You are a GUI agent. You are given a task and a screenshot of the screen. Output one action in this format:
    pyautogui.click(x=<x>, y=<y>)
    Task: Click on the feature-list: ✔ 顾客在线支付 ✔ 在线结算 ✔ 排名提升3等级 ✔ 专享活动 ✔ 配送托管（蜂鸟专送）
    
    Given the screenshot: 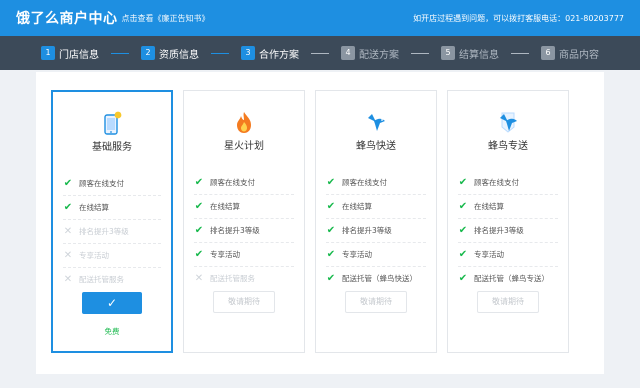 What is the action you would take?
    pyautogui.click(x=508, y=230)
    